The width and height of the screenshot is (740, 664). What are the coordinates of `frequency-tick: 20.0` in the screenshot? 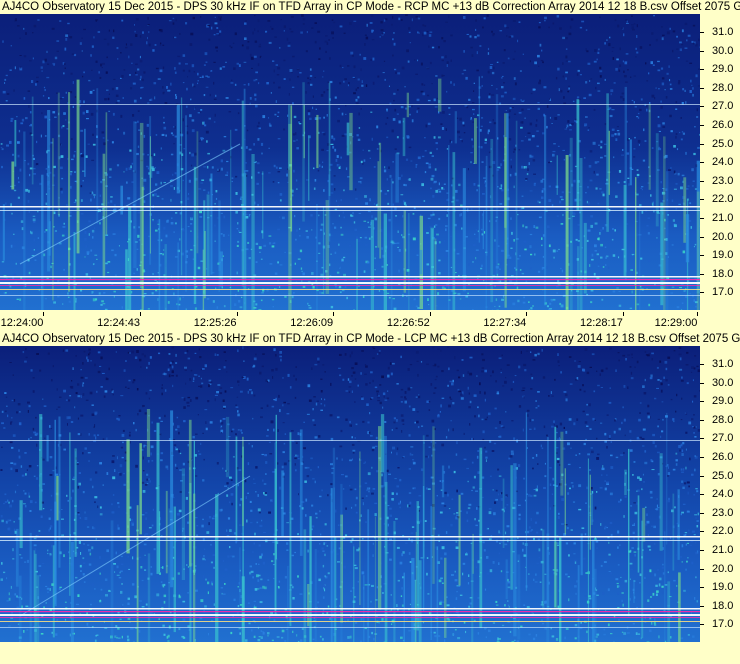 It's located at (720, 569).